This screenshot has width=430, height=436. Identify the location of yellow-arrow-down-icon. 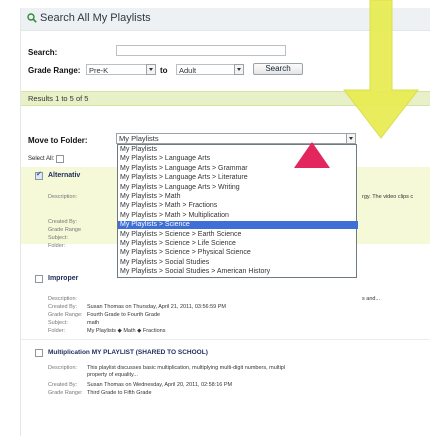
(381, 69).